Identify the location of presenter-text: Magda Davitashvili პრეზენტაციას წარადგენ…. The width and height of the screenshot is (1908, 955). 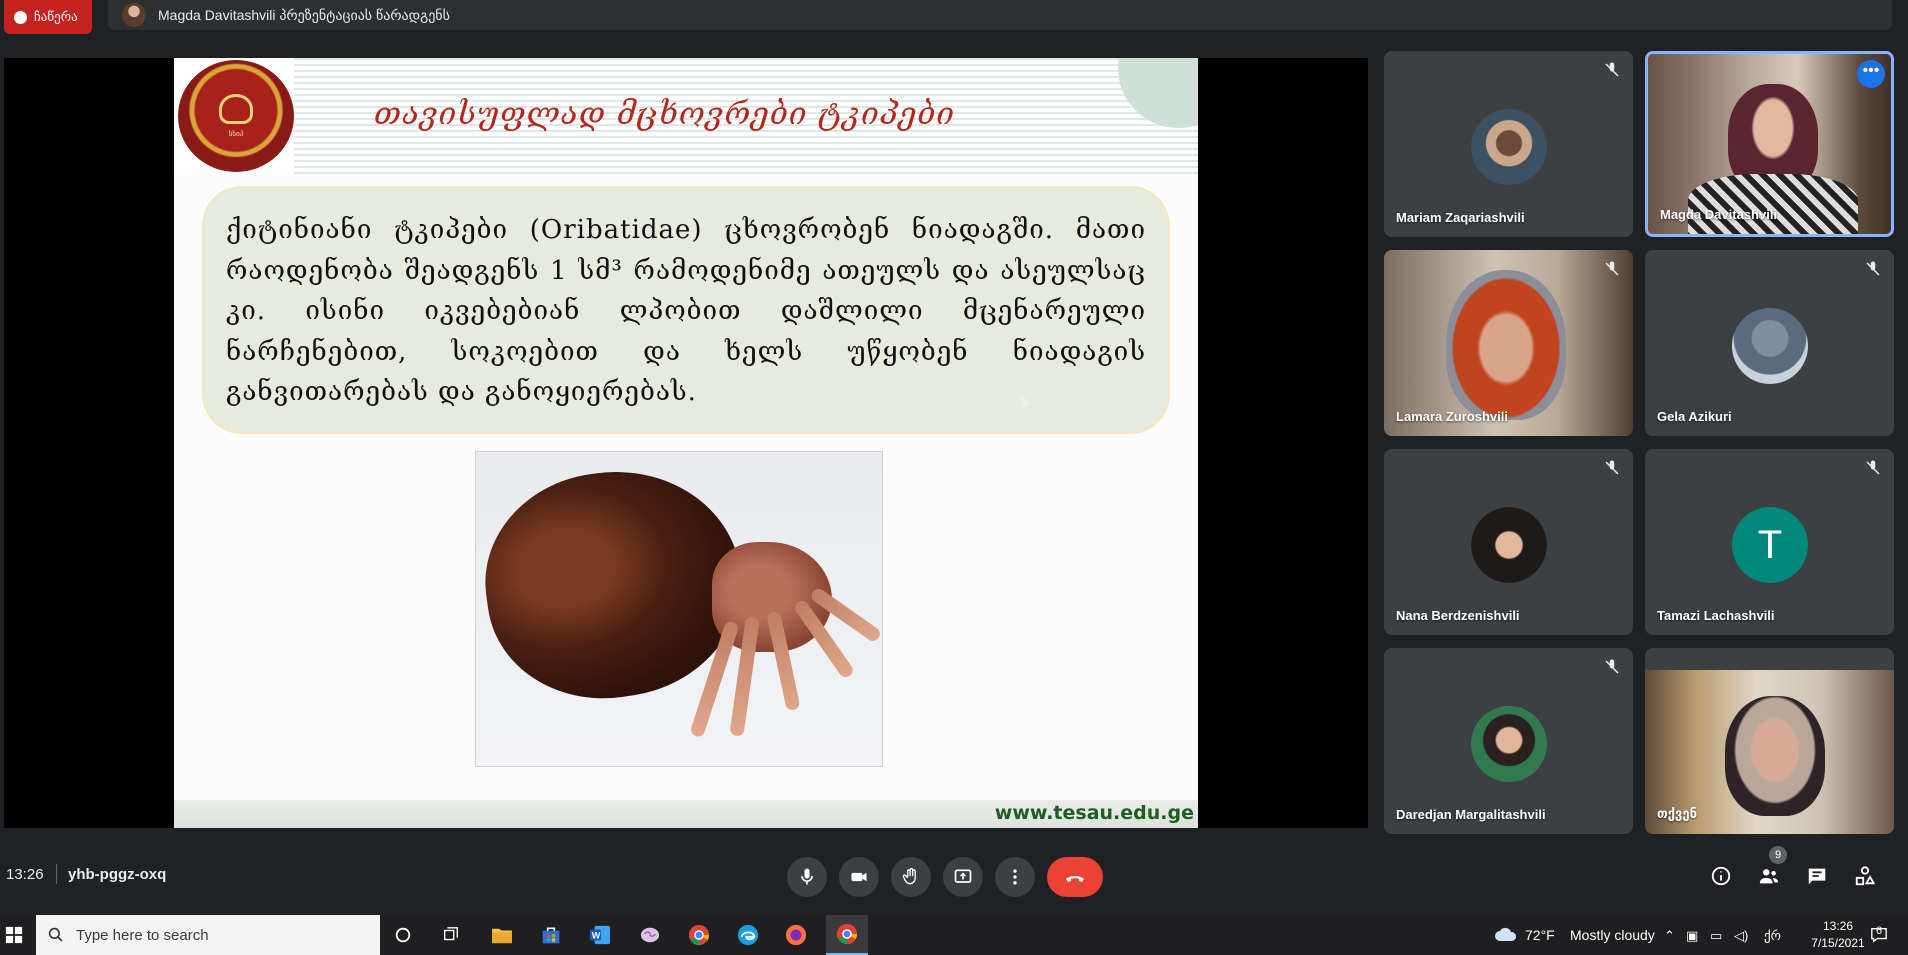
(304, 14).